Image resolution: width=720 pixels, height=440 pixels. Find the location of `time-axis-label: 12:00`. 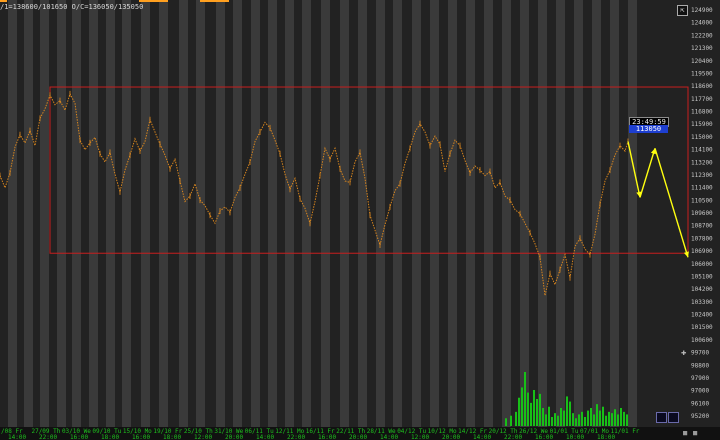

time-axis-label: 12:00 is located at coordinates (420, 437).